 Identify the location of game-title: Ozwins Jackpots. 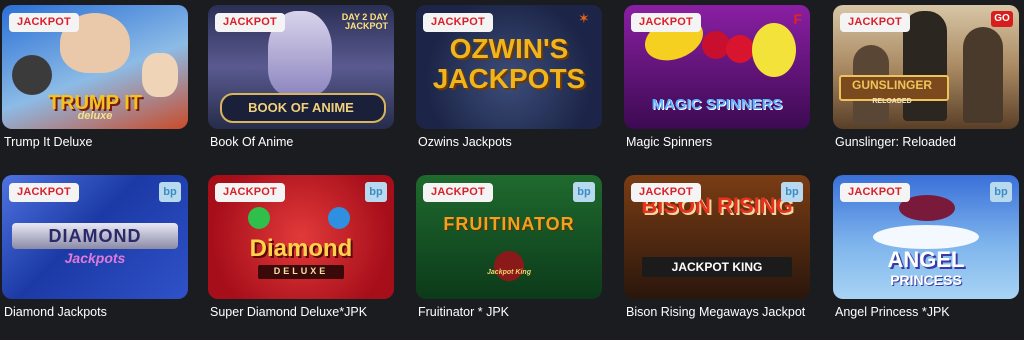
(510, 142).